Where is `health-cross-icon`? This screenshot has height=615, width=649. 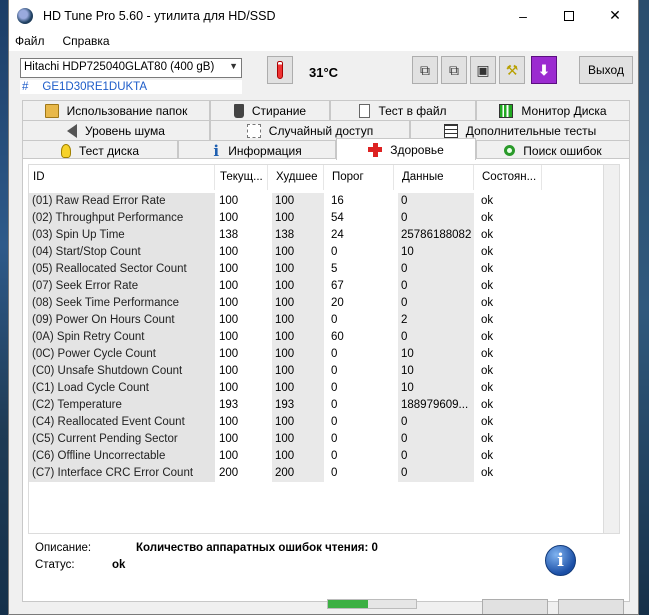
health-cross-icon is located at coordinates (375, 149).